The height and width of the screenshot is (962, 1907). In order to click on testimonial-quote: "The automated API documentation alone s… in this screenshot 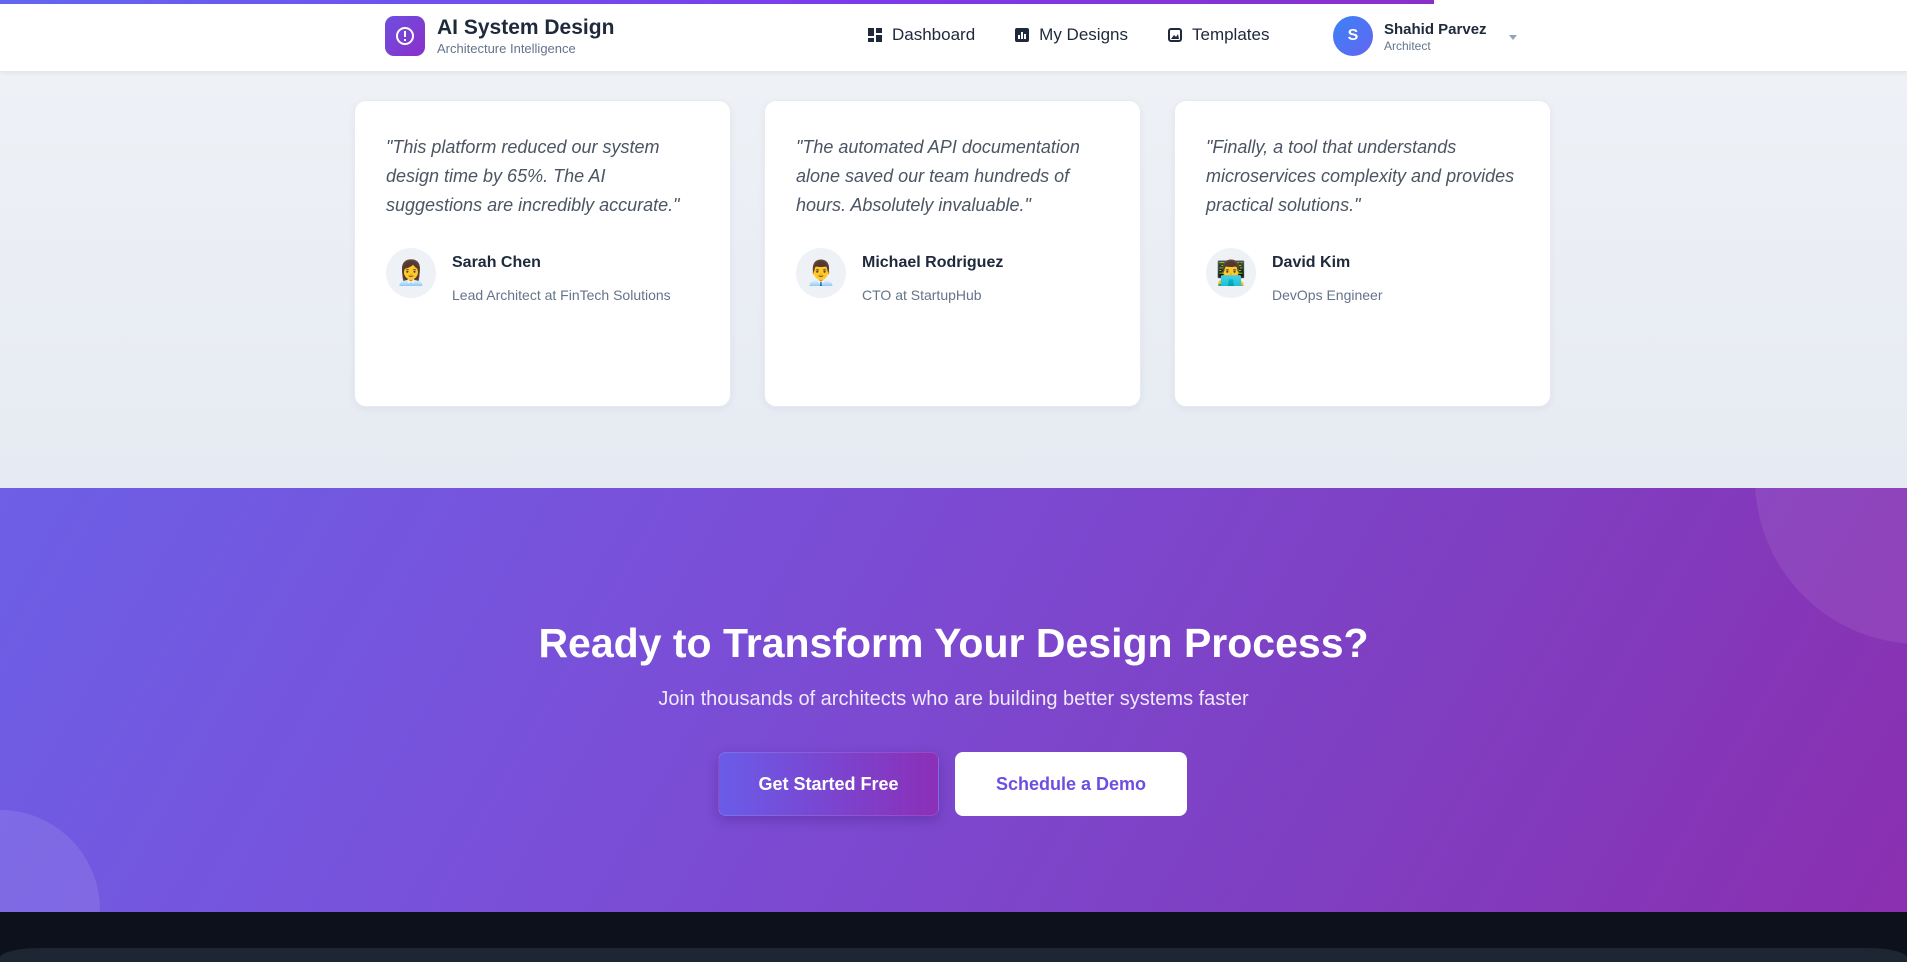, I will do `click(938, 176)`.